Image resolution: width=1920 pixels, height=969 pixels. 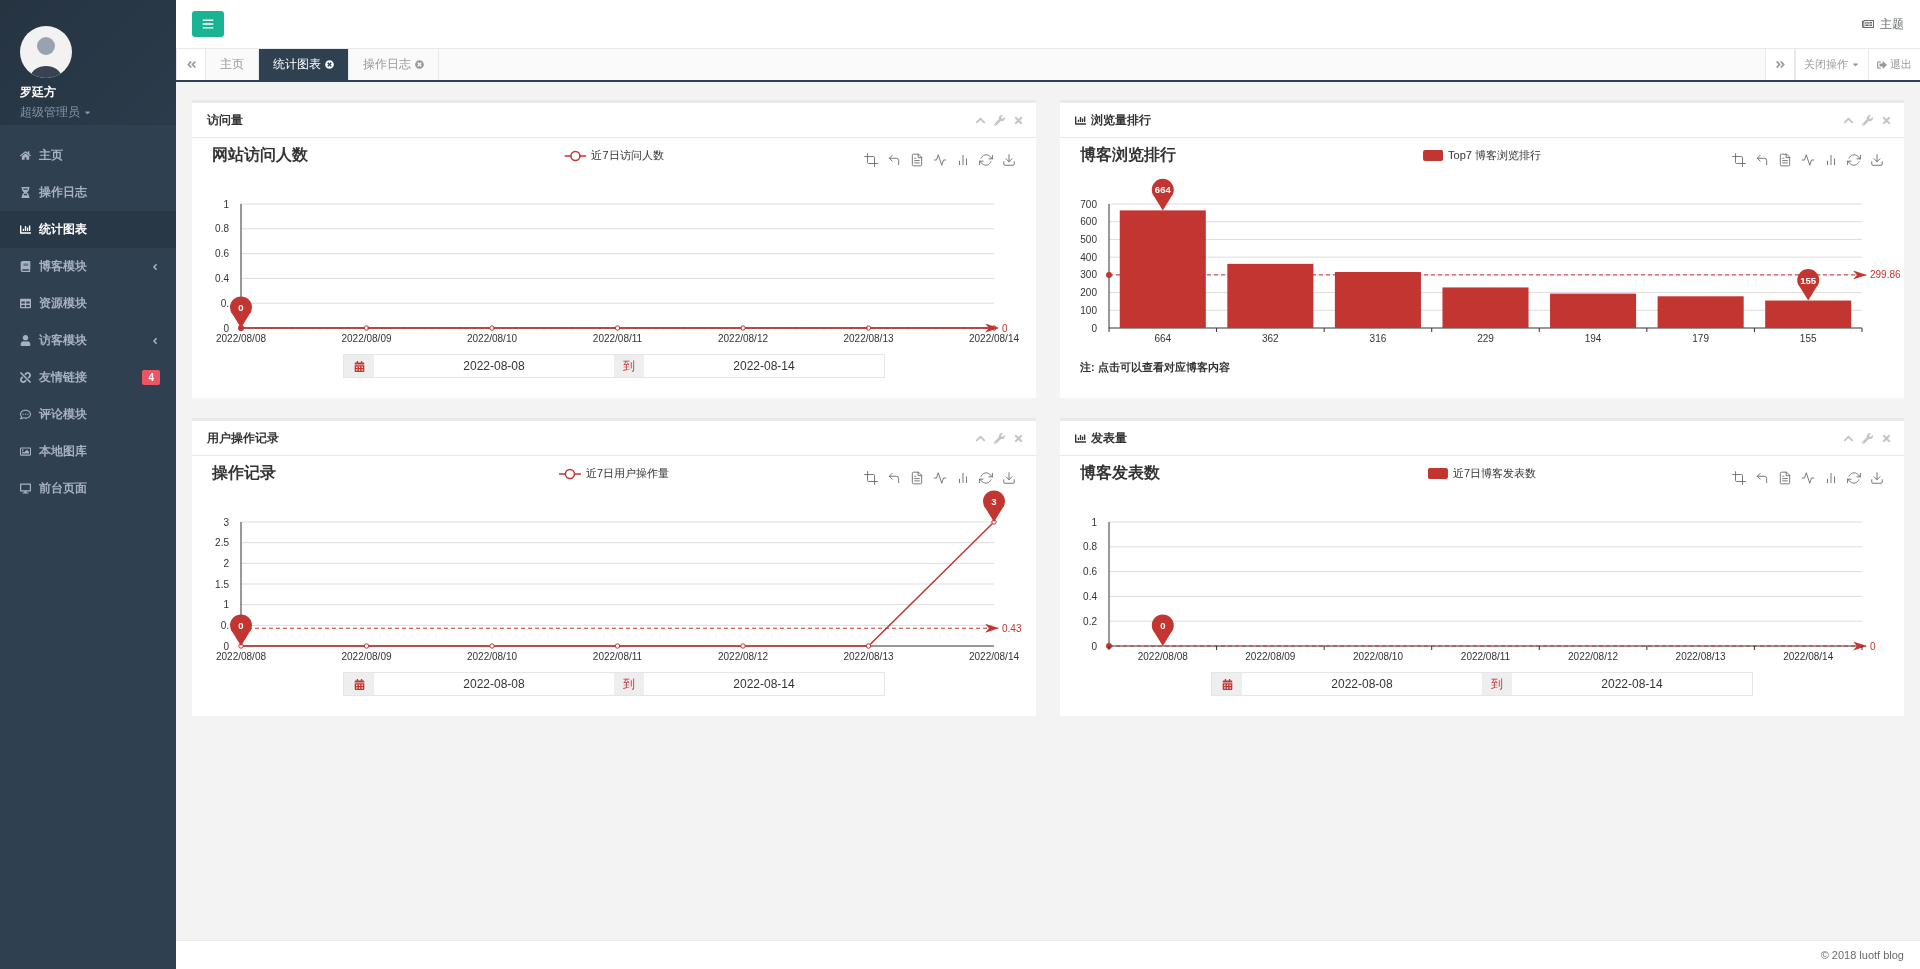 What do you see at coordinates (1088, 275) in the screenshot?
I see `axis-label: 300` at bounding box center [1088, 275].